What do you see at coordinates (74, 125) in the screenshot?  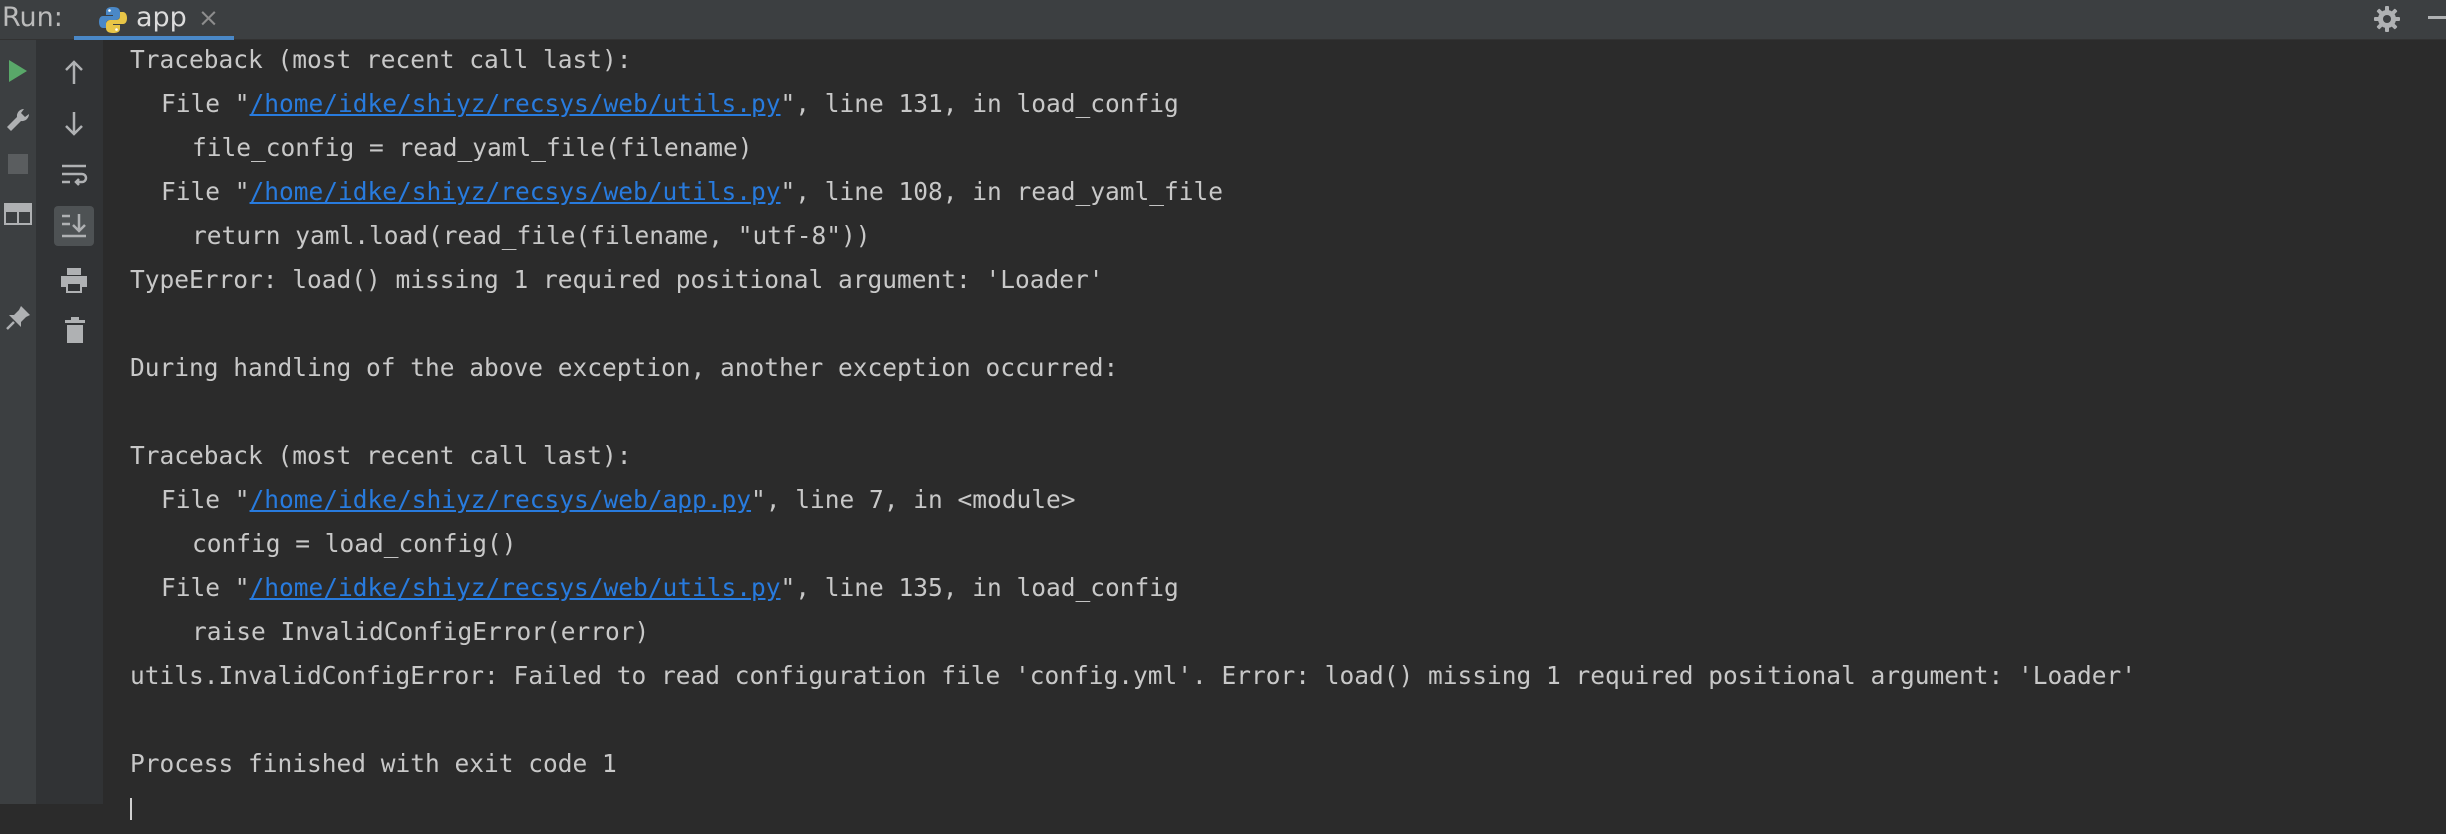 I see `down-arrow-icon` at bounding box center [74, 125].